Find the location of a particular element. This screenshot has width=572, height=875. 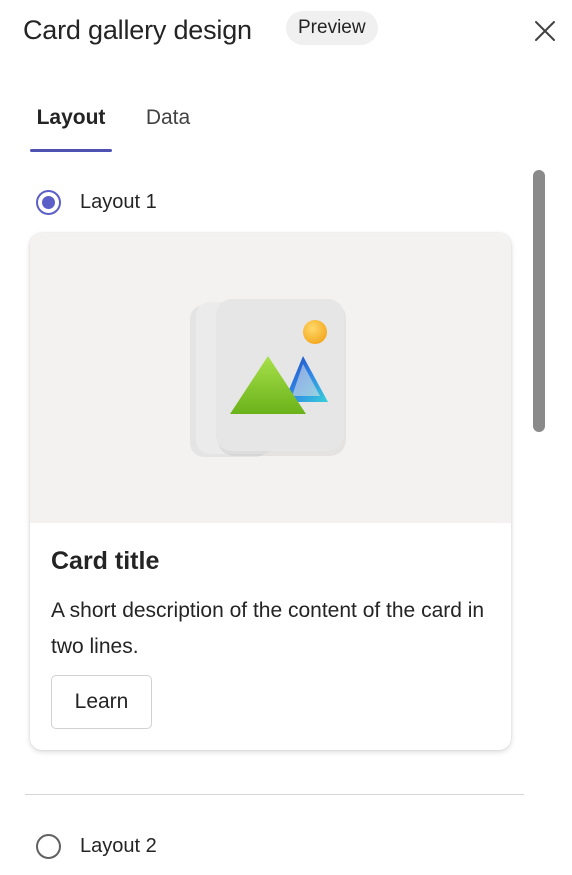

panel-header: Card gallery design Preview is located at coordinates (286, 31).